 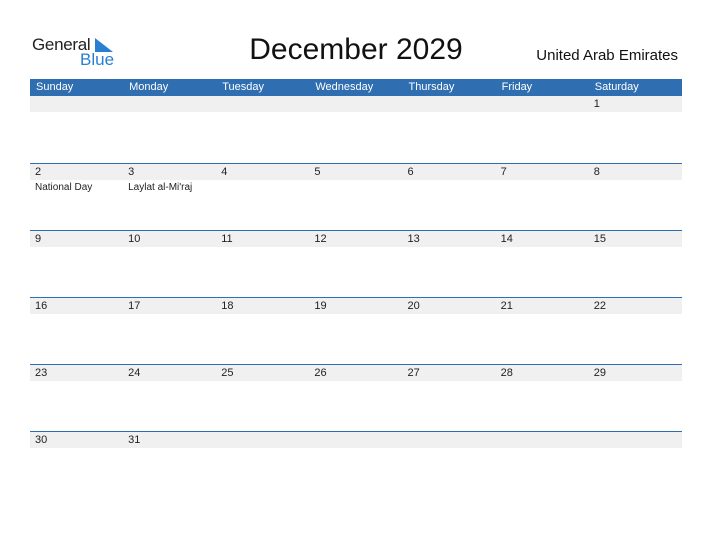 I want to click on day-number: 9, so click(x=77, y=239).